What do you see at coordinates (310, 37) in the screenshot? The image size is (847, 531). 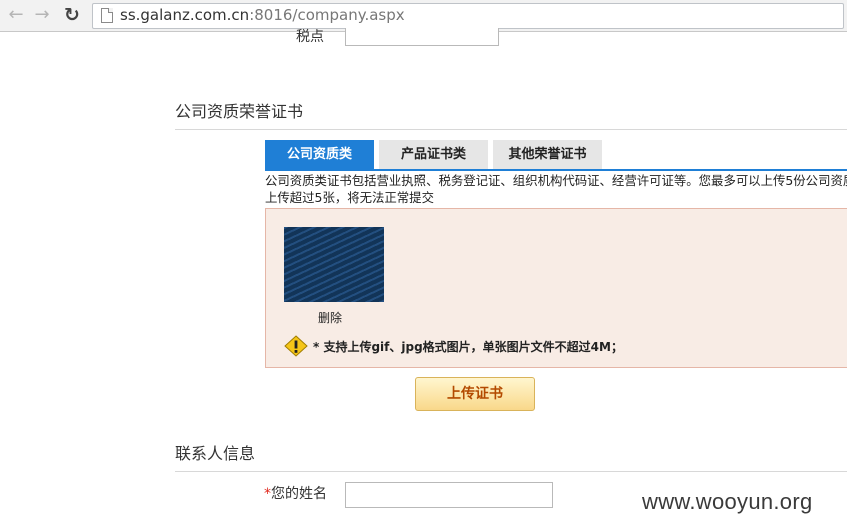 I see `tax-point-label: 税点` at bounding box center [310, 37].